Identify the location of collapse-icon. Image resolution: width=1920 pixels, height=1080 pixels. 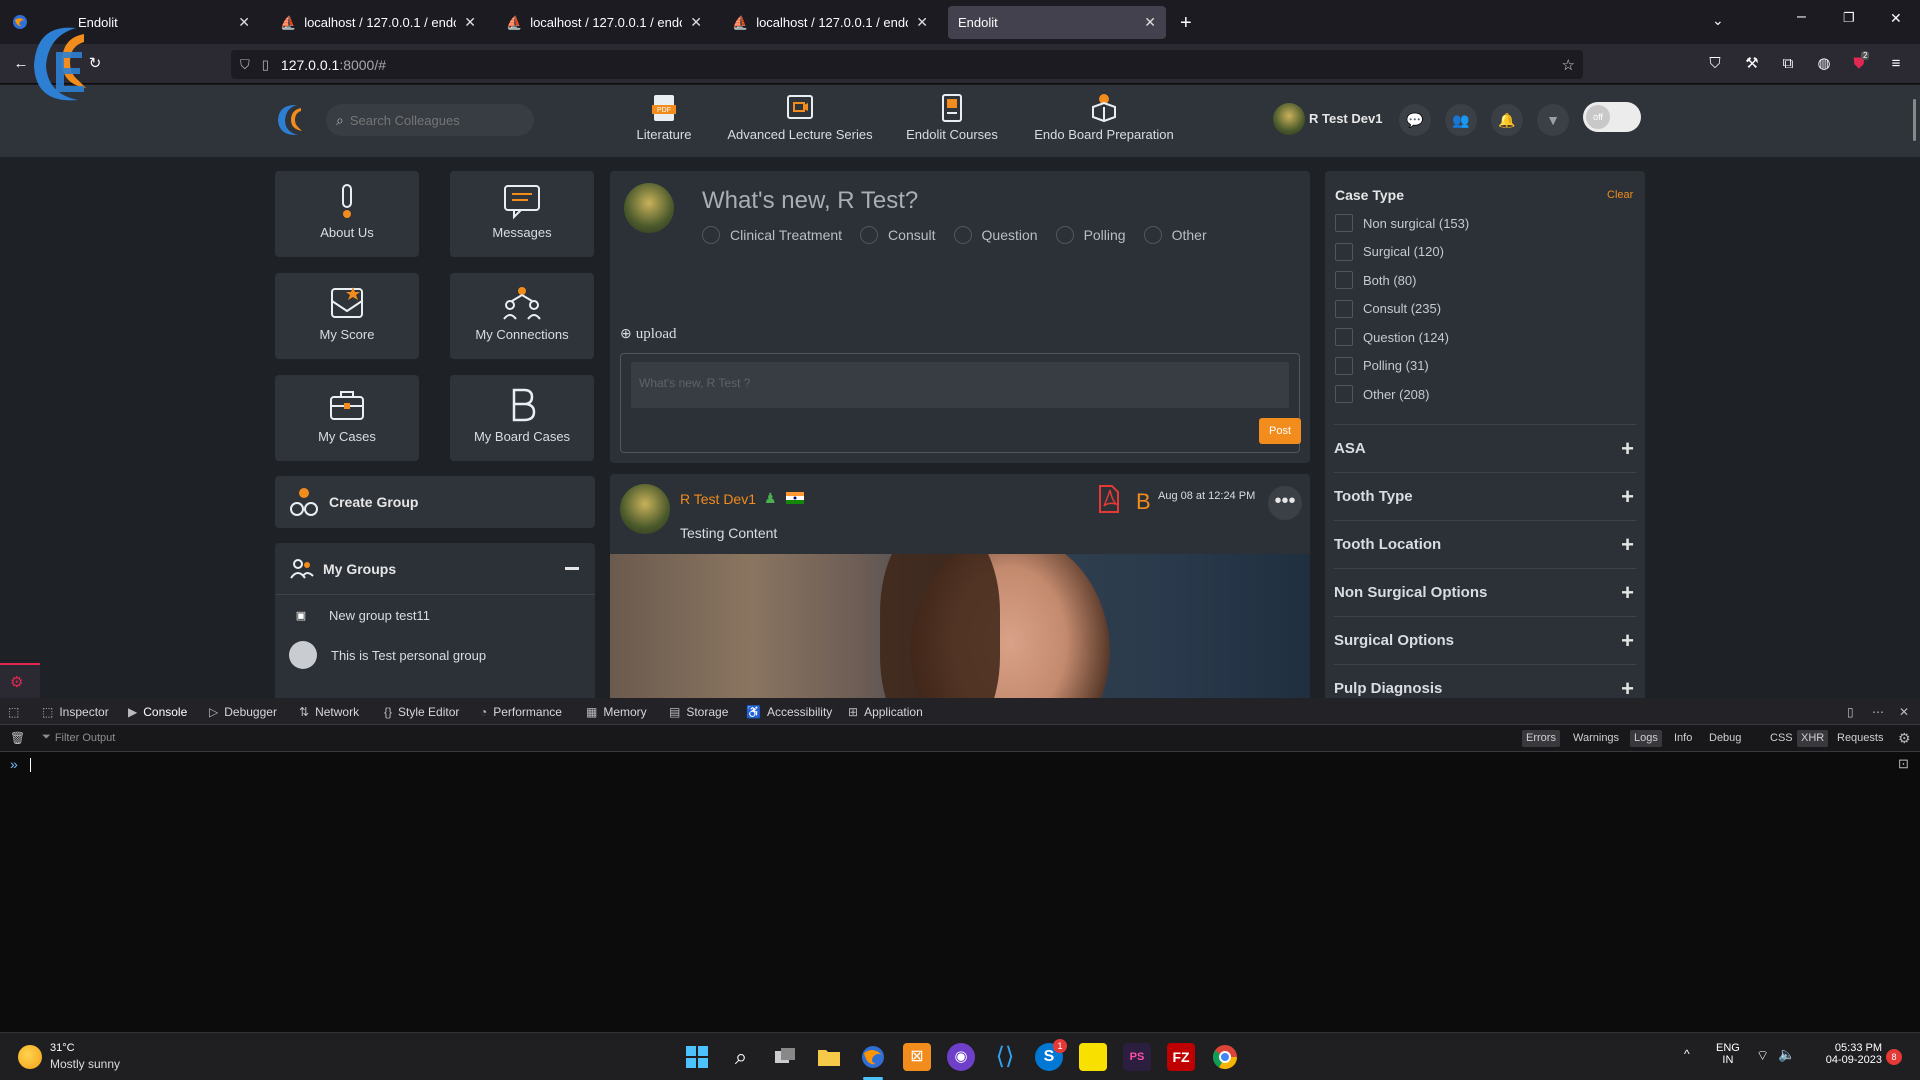
(572, 568).